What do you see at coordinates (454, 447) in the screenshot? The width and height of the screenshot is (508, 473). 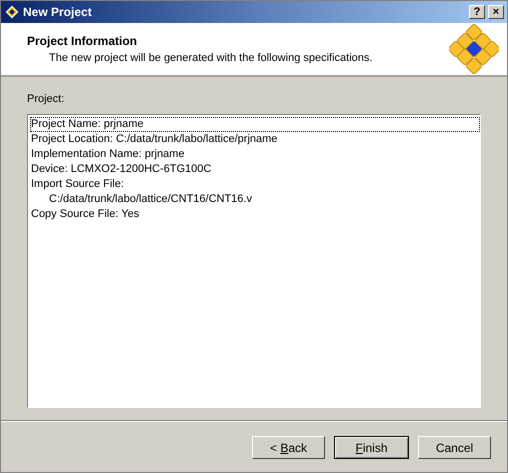 I see `cancel-button: Cancel` at bounding box center [454, 447].